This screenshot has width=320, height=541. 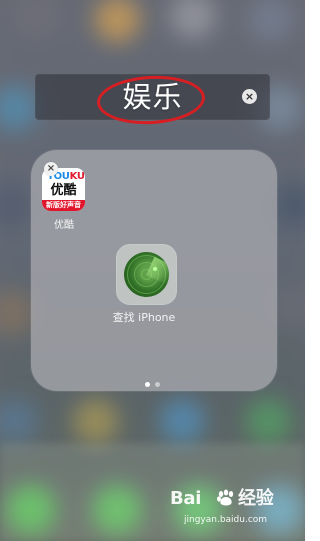 What do you see at coordinates (64, 225) in the screenshot?
I see `app-label-youku: 优酷` at bounding box center [64, 225].